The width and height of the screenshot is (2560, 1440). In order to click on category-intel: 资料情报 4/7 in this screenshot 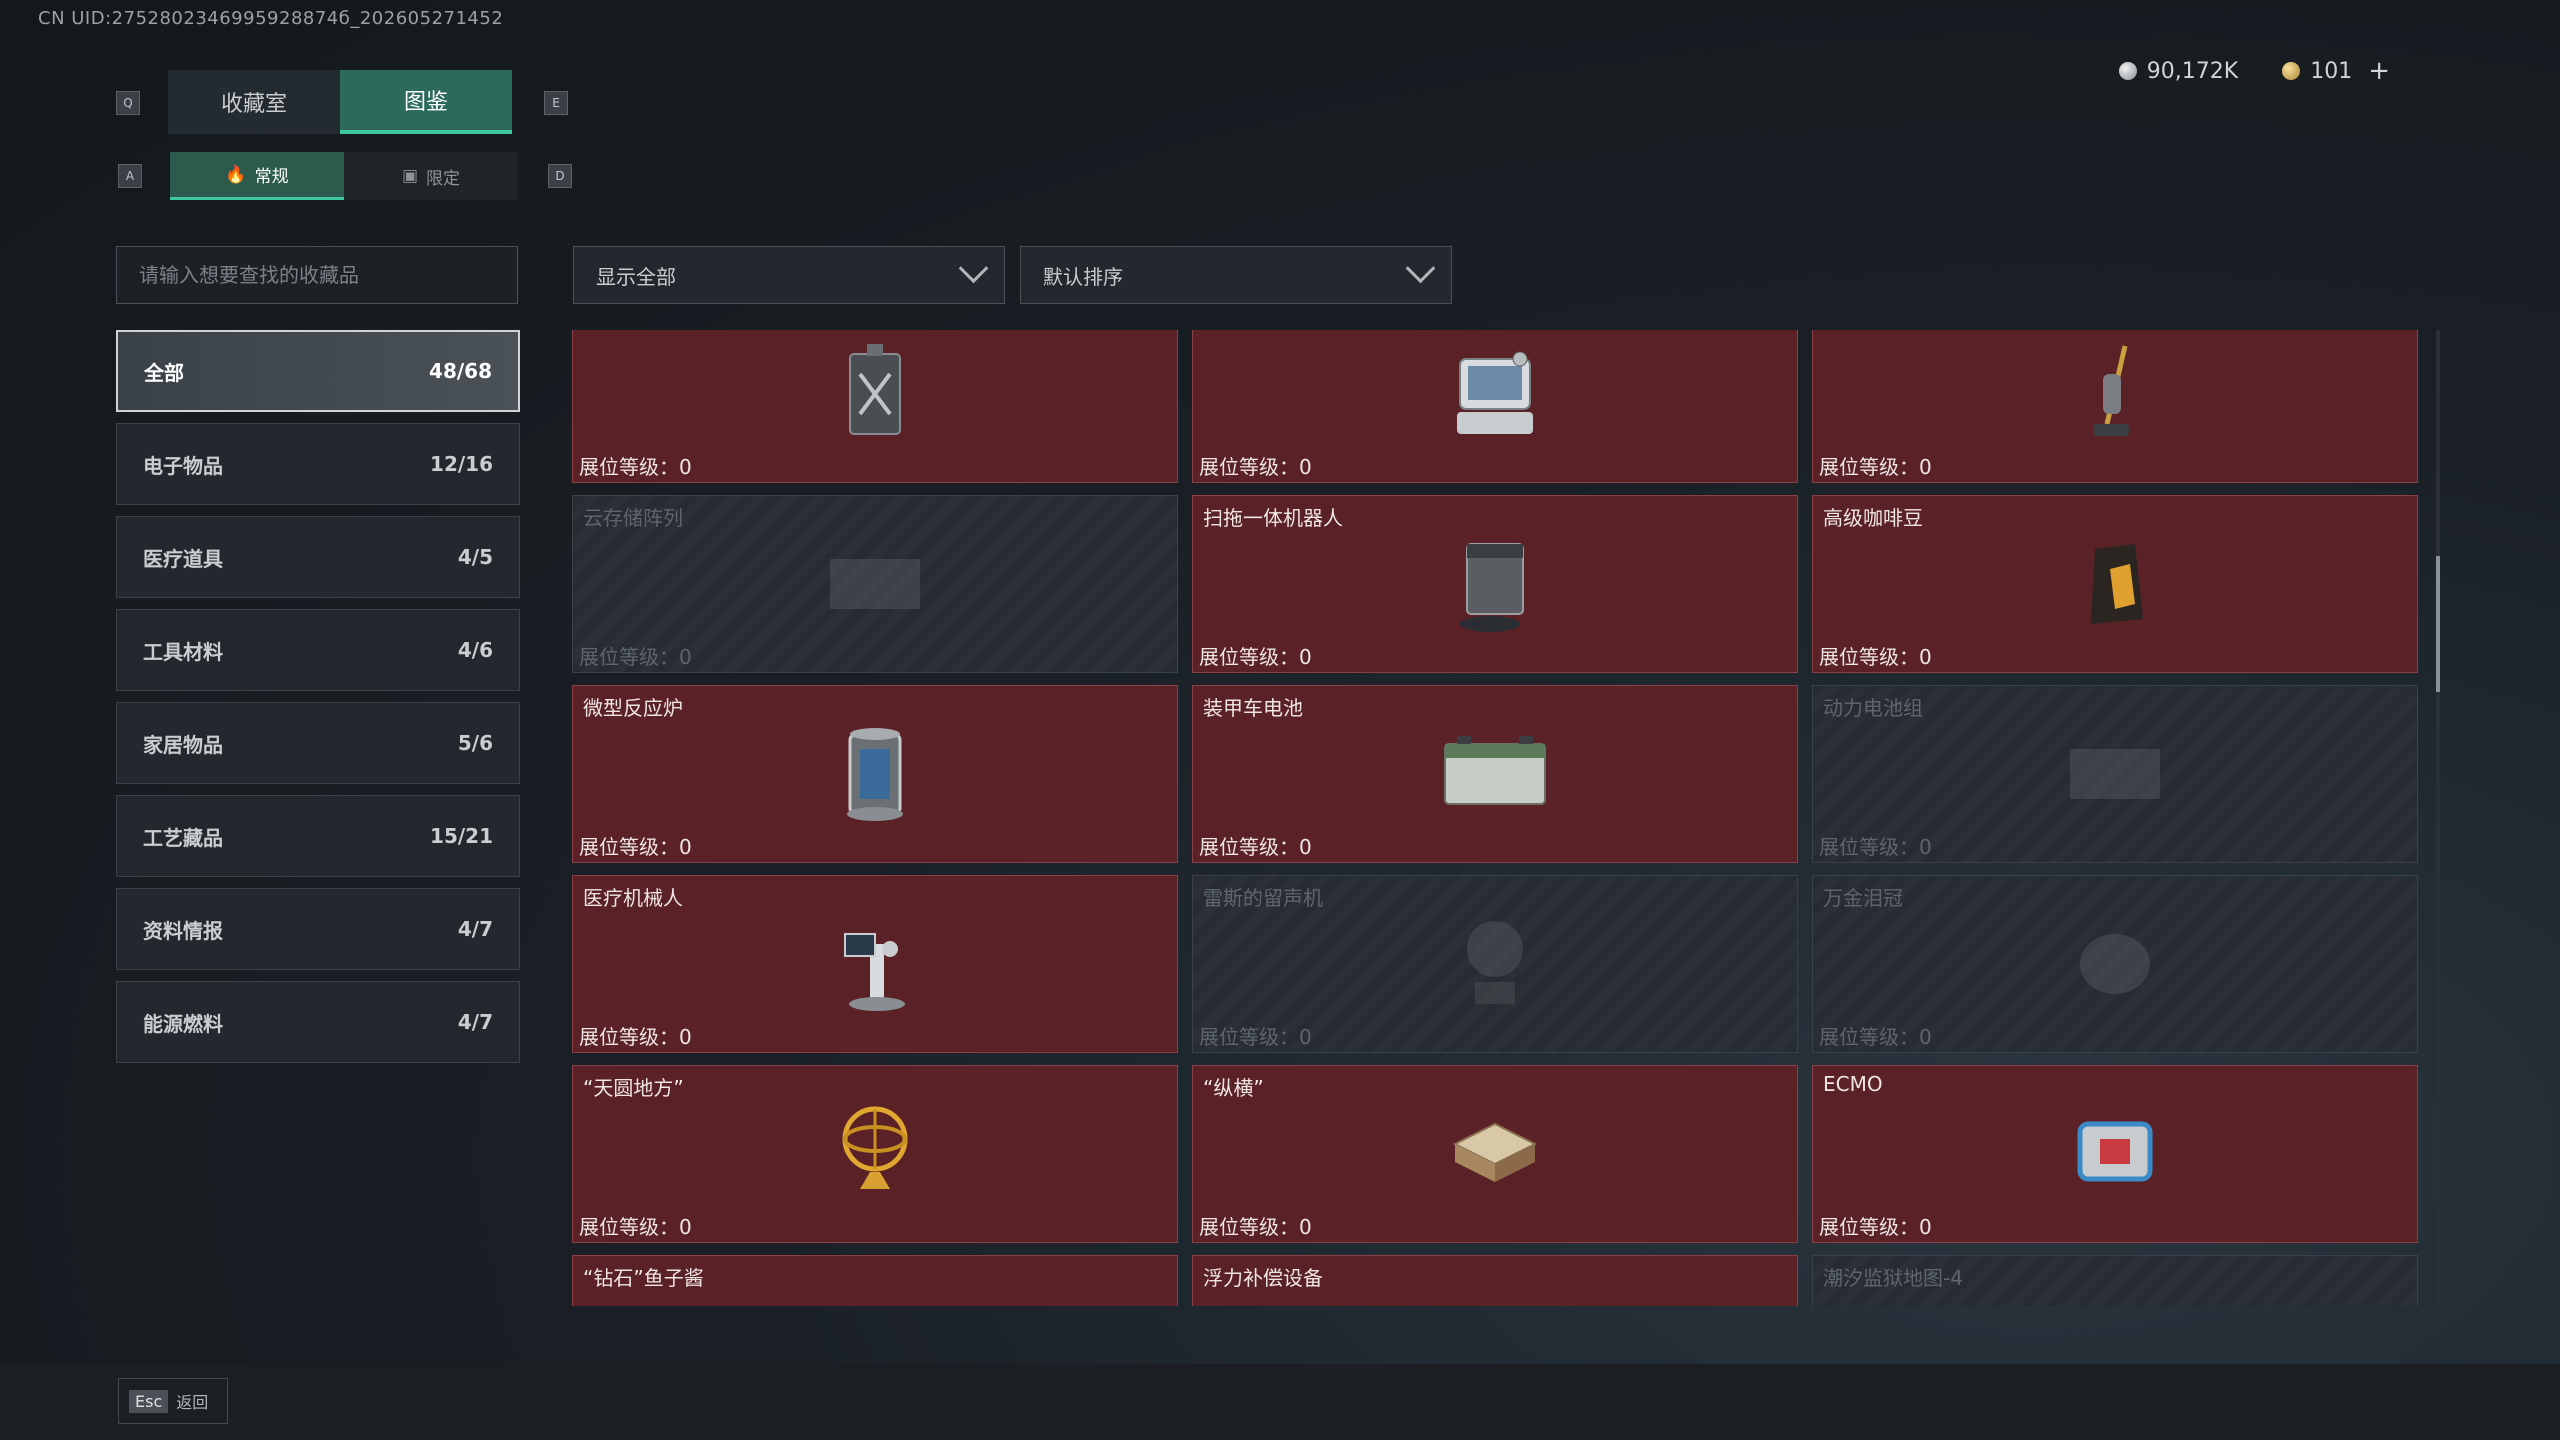, I will do `click(318, 929)`.